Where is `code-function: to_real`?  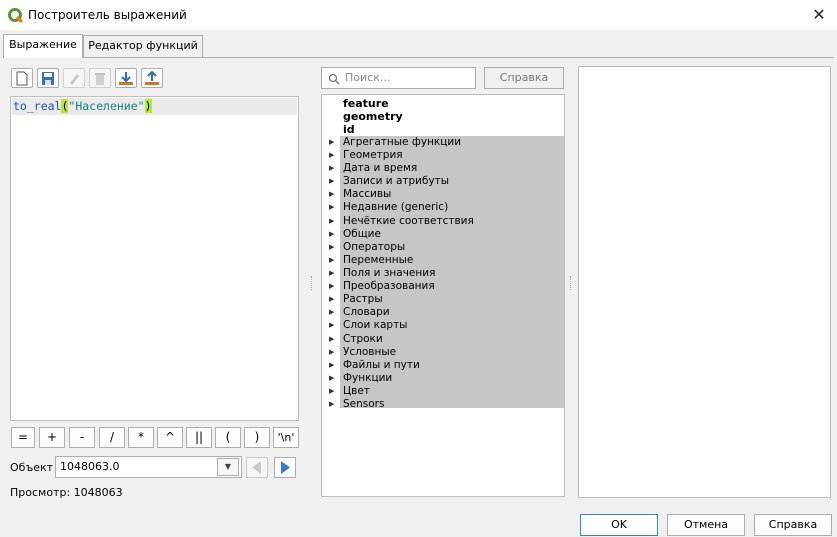
code-function: to_real is located at coordinates (37, 106).